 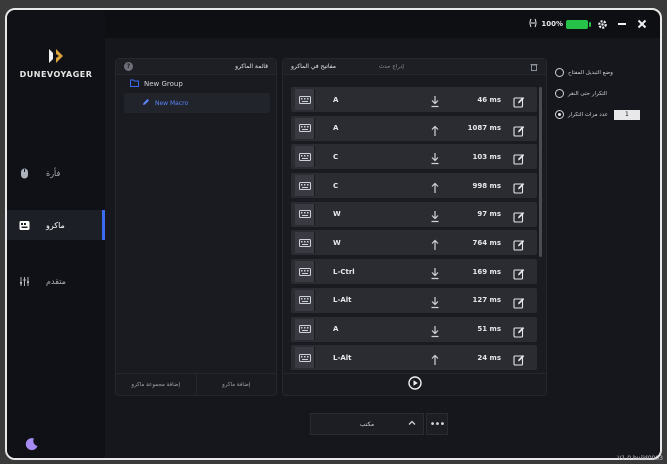 What do you see at coordinates (540, 172) in the screenshot?
I see `scrollbar` at bounding box center [540, 172].